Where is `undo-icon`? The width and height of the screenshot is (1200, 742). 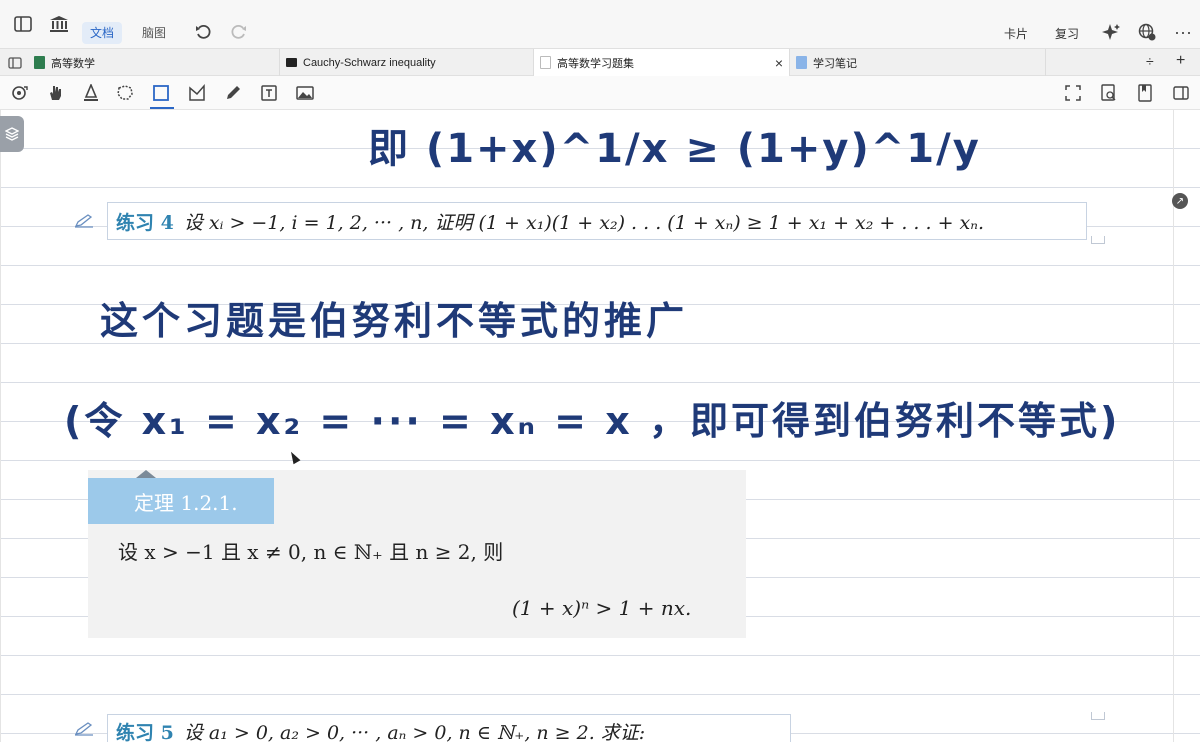 undo-icon is located at coordinates (203, 32).